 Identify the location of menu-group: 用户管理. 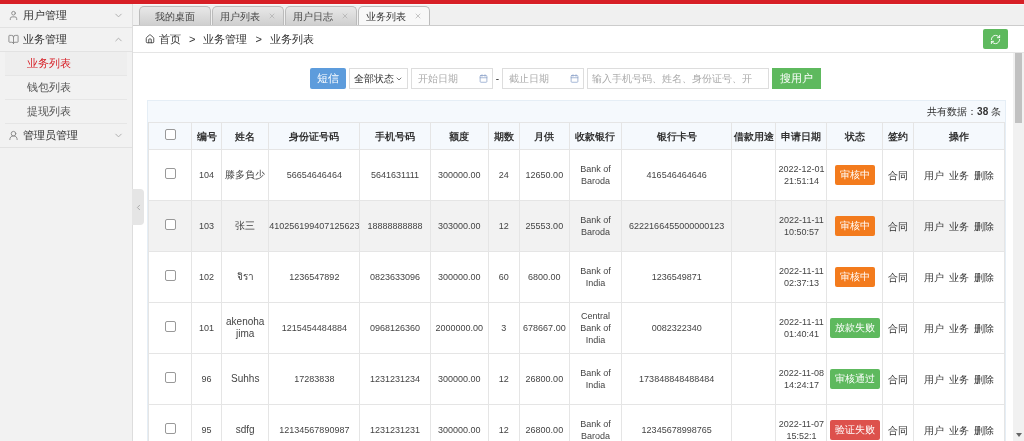
(66, 16).